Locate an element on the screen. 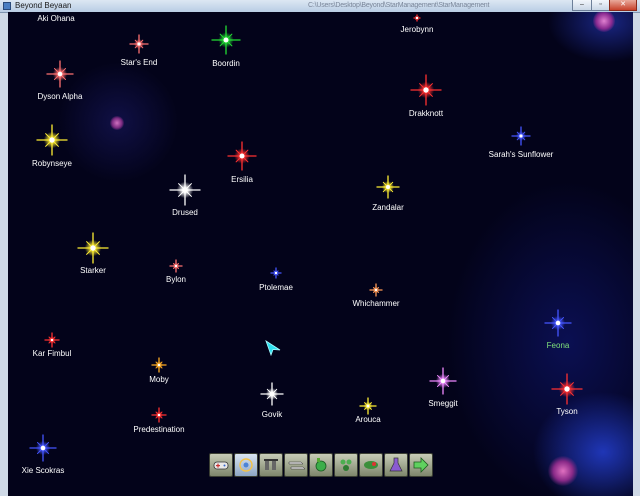 The width and height of the screenshot is (640, 496). planet-icon is located at coordinates (321, 465).